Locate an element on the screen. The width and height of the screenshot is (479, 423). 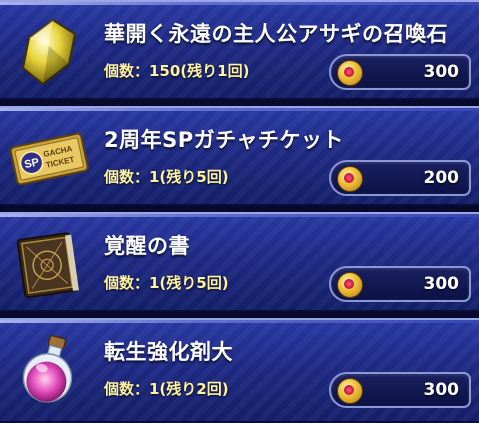
item-name: 覚醒の書 is located at coordinates (147, 246).